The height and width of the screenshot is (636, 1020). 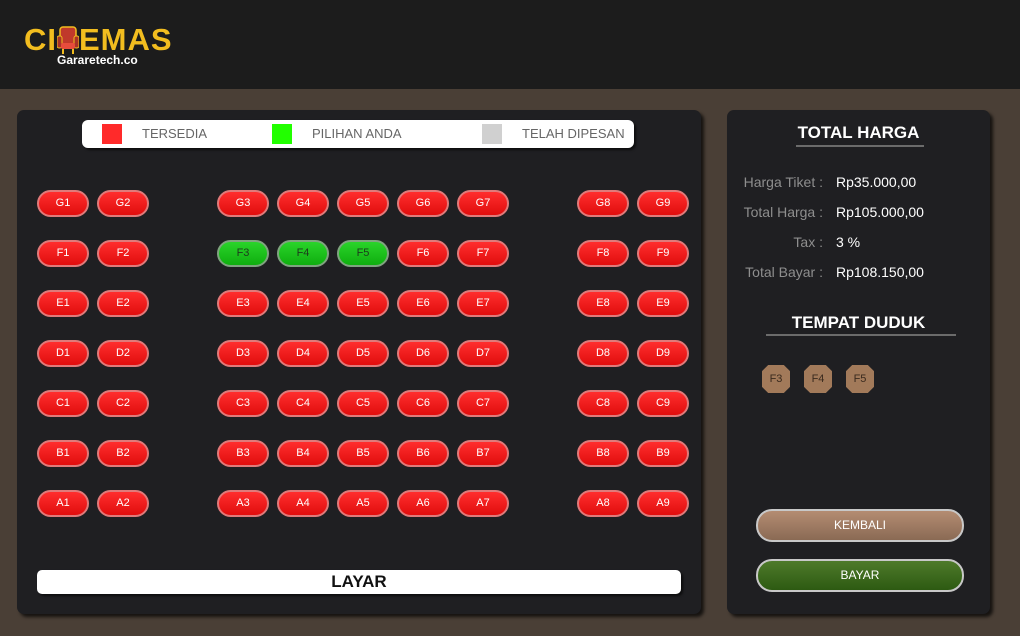 I want to click on seat-g2: G2, so click(x=123, y=203).